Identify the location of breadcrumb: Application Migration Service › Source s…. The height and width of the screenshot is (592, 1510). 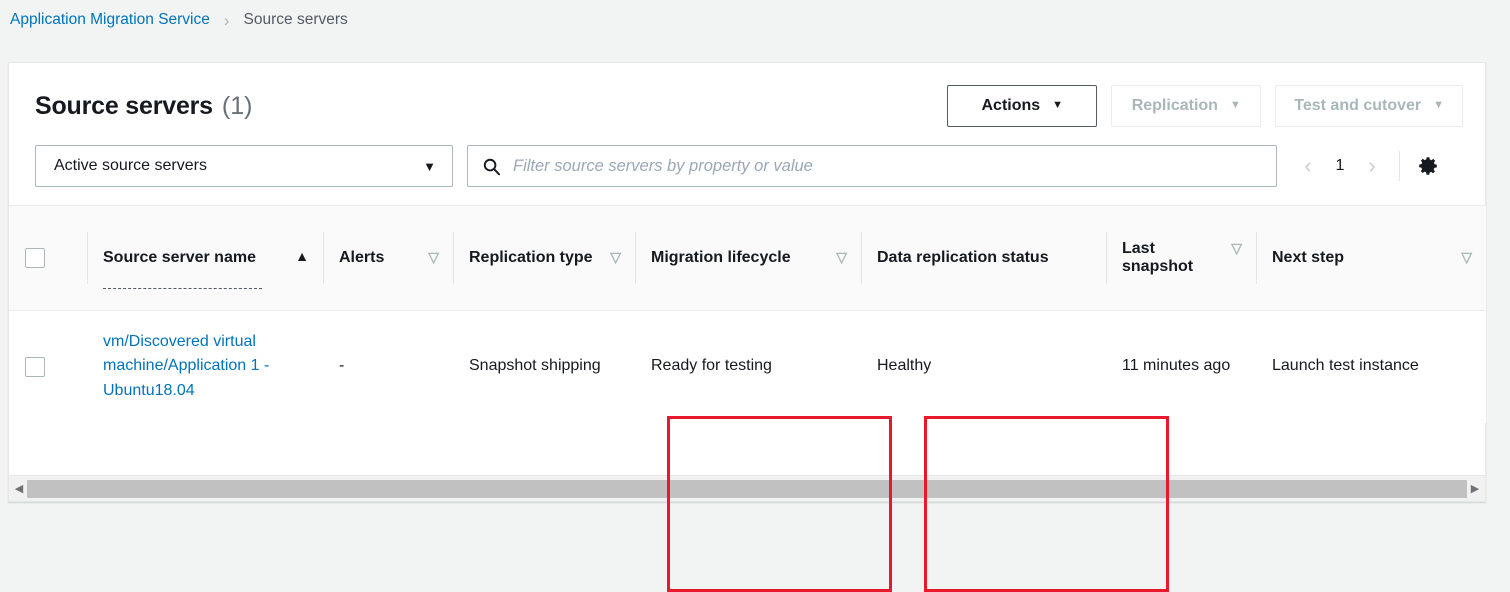
(755, 20).